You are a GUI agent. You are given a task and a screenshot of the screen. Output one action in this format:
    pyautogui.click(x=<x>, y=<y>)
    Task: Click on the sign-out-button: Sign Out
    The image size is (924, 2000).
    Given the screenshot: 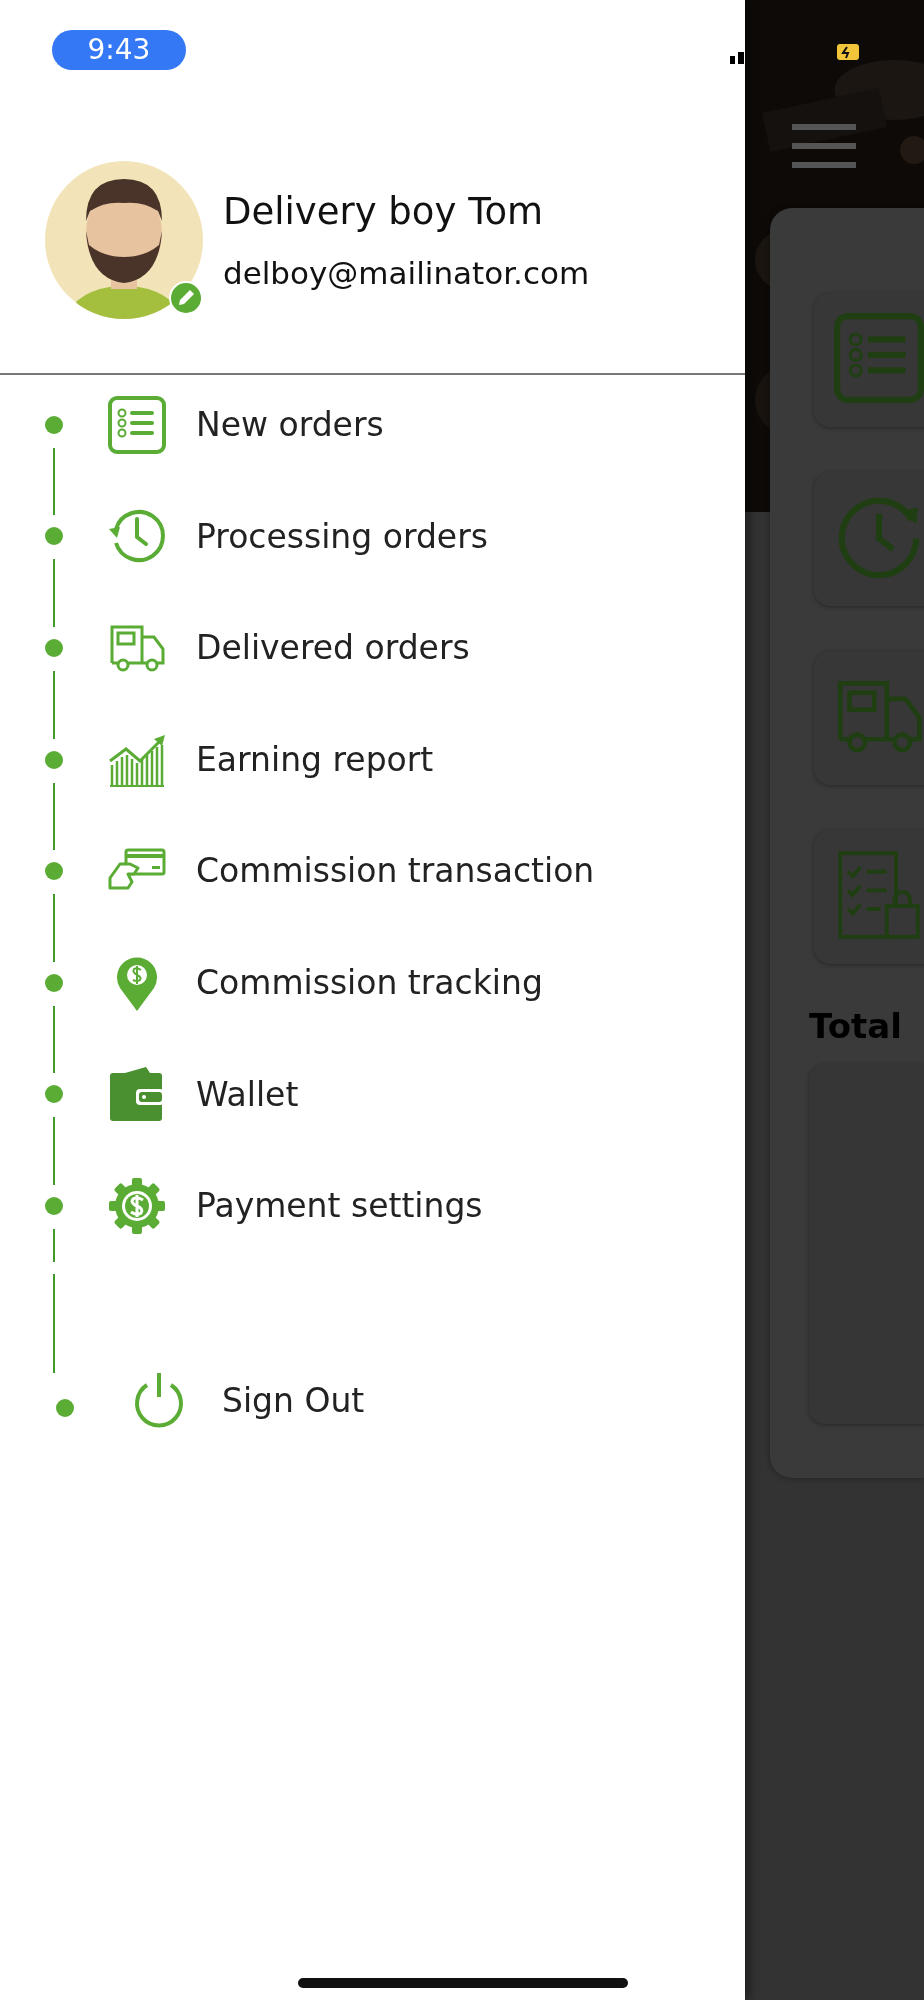 What is the action you would take?
    pyautogui.click(x=293, y=1401)
    